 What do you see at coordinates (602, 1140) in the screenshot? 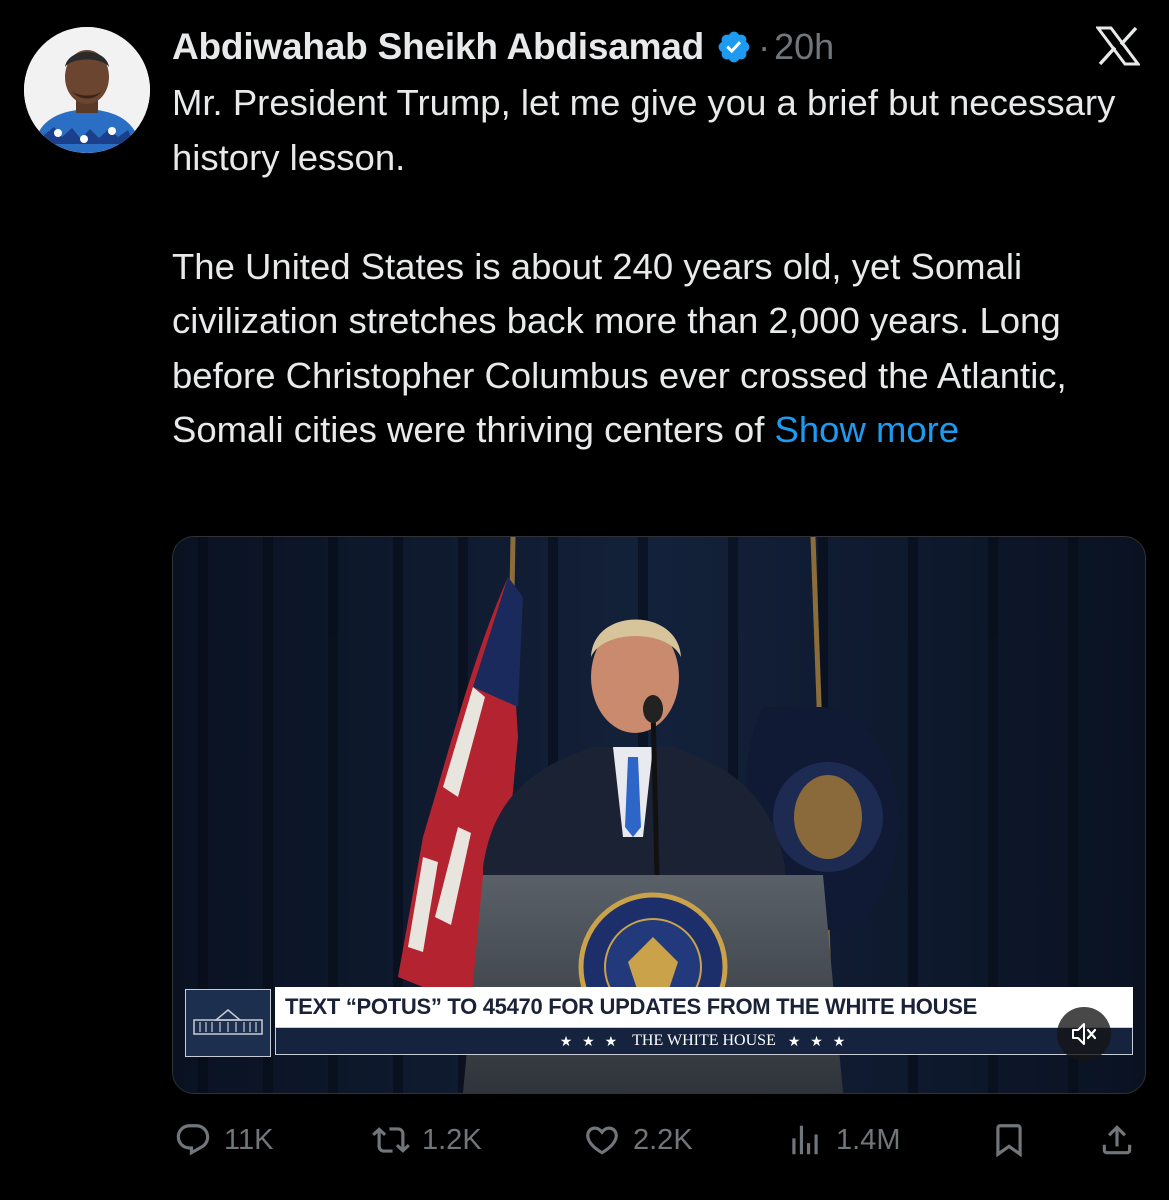
I see `heart-icon` at bounding box center [602, 1140].